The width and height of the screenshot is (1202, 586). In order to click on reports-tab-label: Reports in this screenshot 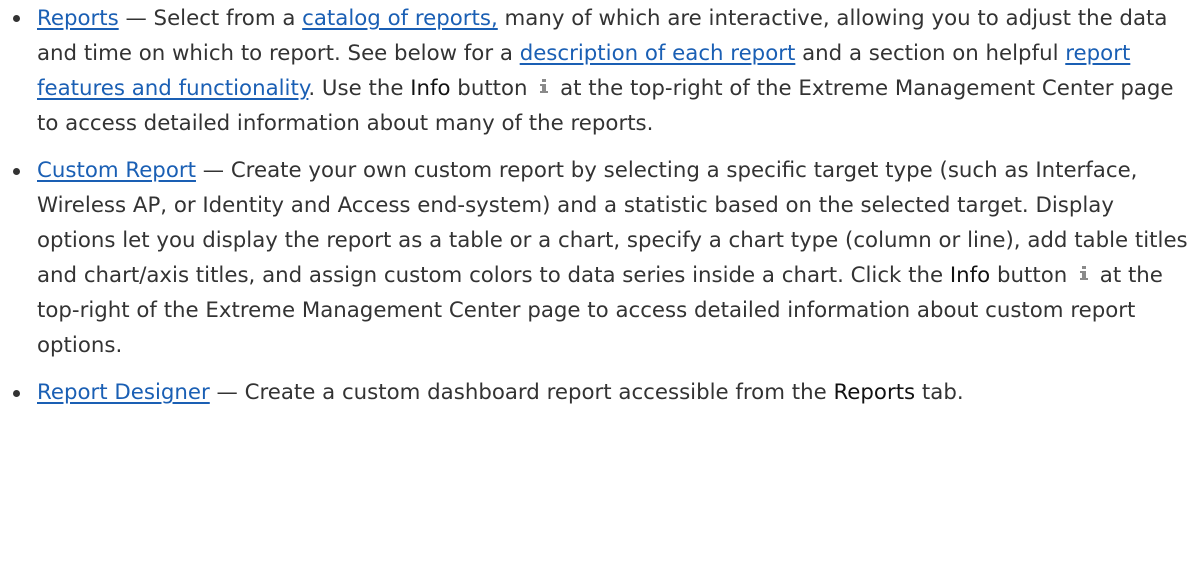, I will do `click(874, 392)`.